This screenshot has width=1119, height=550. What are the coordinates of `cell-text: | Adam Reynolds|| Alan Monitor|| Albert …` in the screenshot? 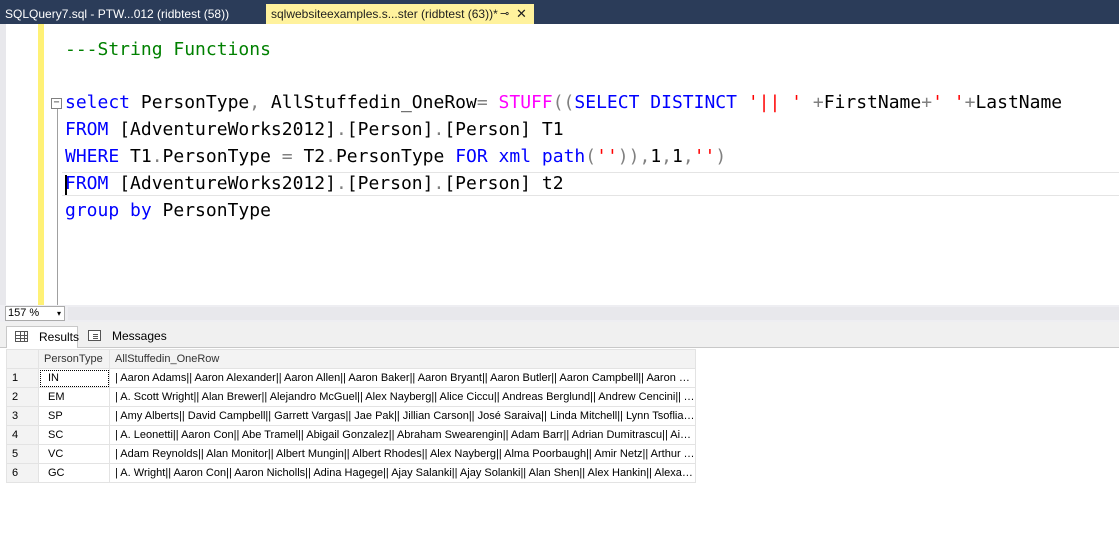 It's located at (405, 454).